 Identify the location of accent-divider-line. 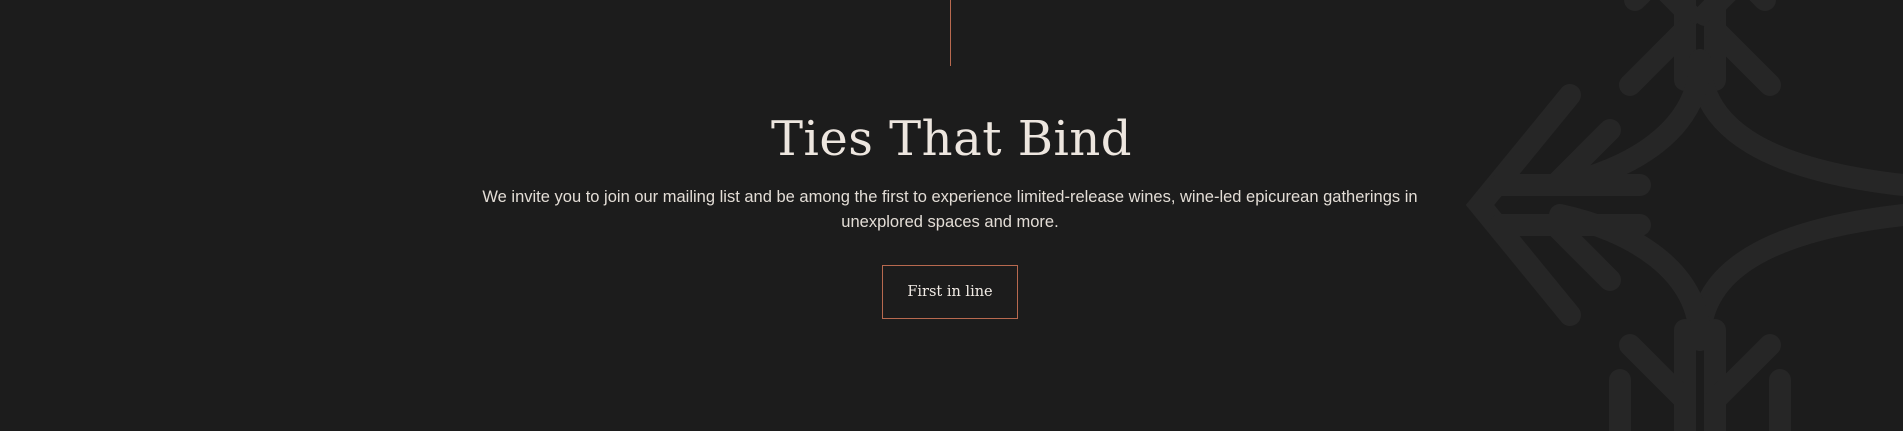
(950, 33).